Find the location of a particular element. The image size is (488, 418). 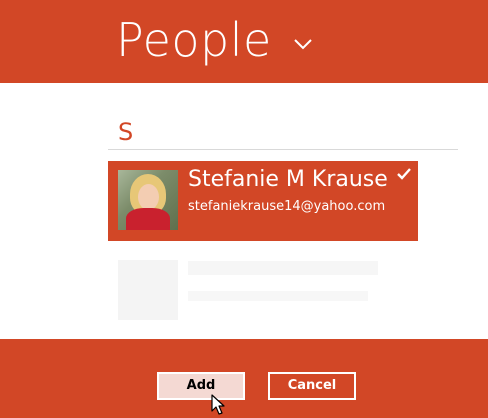

cancel-button: Cancel is located at coordinates (312, 386).